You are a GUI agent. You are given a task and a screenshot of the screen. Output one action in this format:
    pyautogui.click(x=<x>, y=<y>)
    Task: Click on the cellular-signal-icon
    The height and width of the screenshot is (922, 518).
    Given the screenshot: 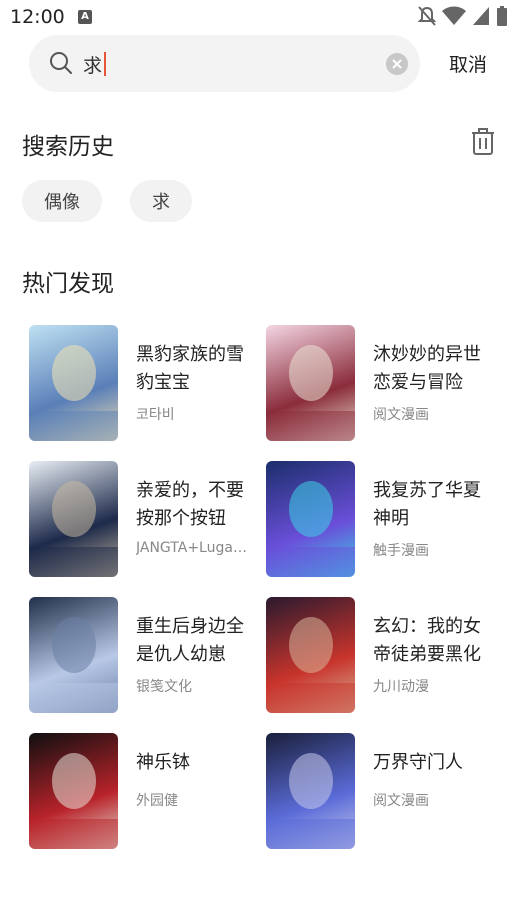 What is the action you would take?
    pyautogui.click(x=481, y=16)
    